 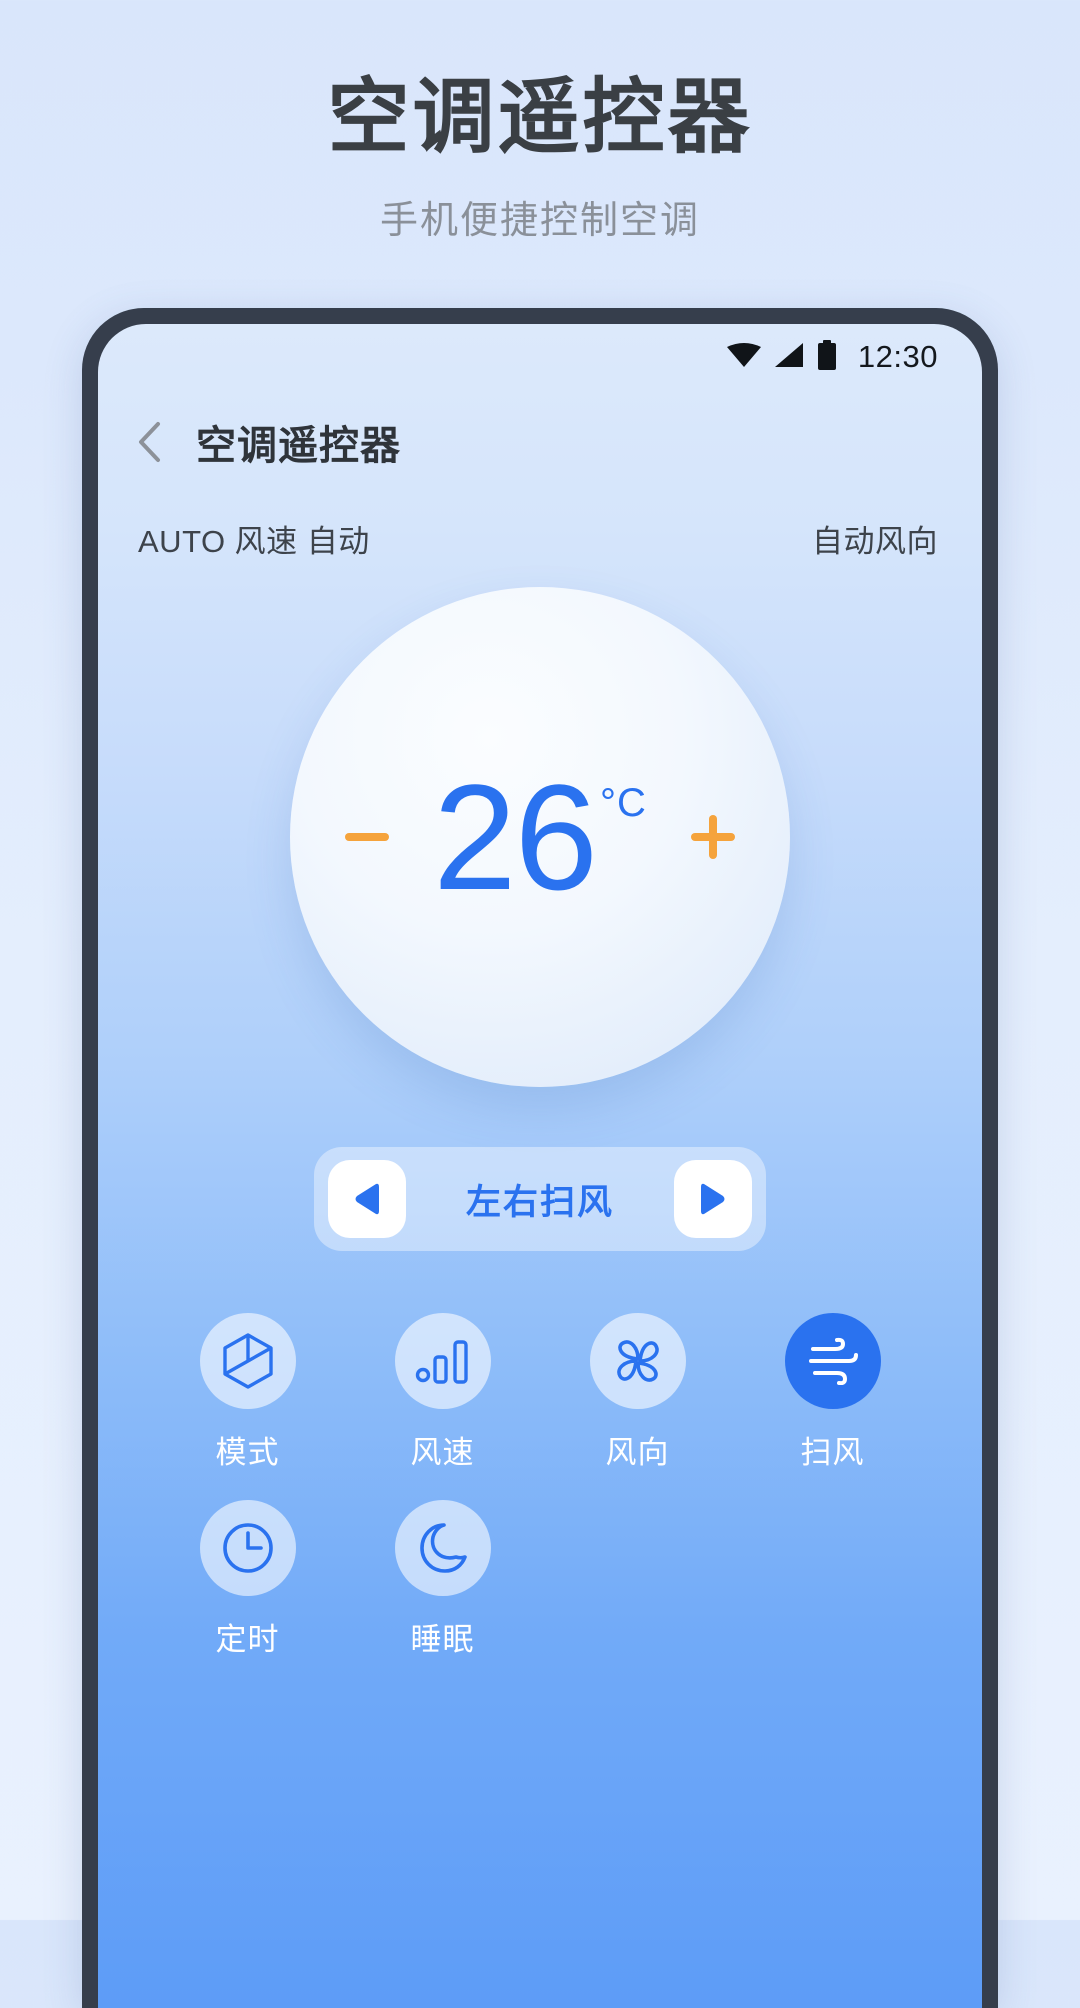 I want to click on swing-control-container: 左右扫风, so click(x=540, y=1199).